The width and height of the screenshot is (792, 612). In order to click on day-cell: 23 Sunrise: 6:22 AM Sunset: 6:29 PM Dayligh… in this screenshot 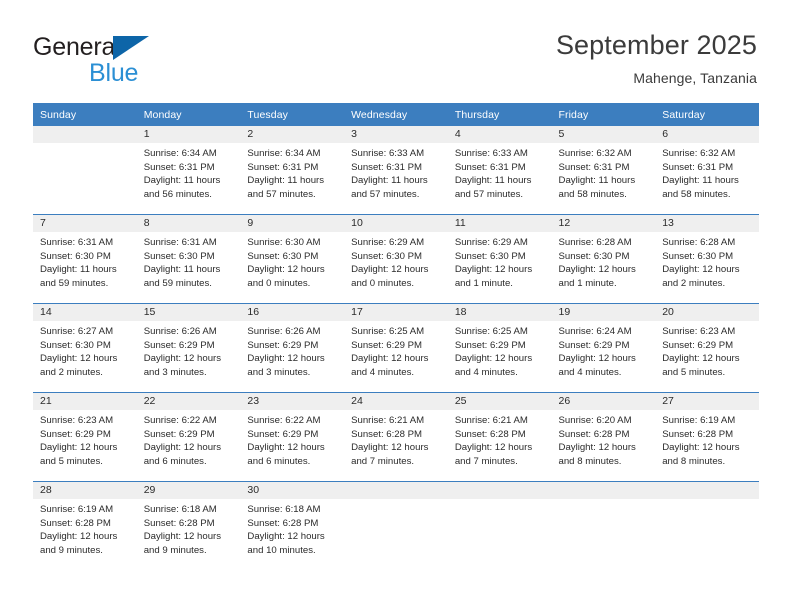, I will do `click(292, 437)`.